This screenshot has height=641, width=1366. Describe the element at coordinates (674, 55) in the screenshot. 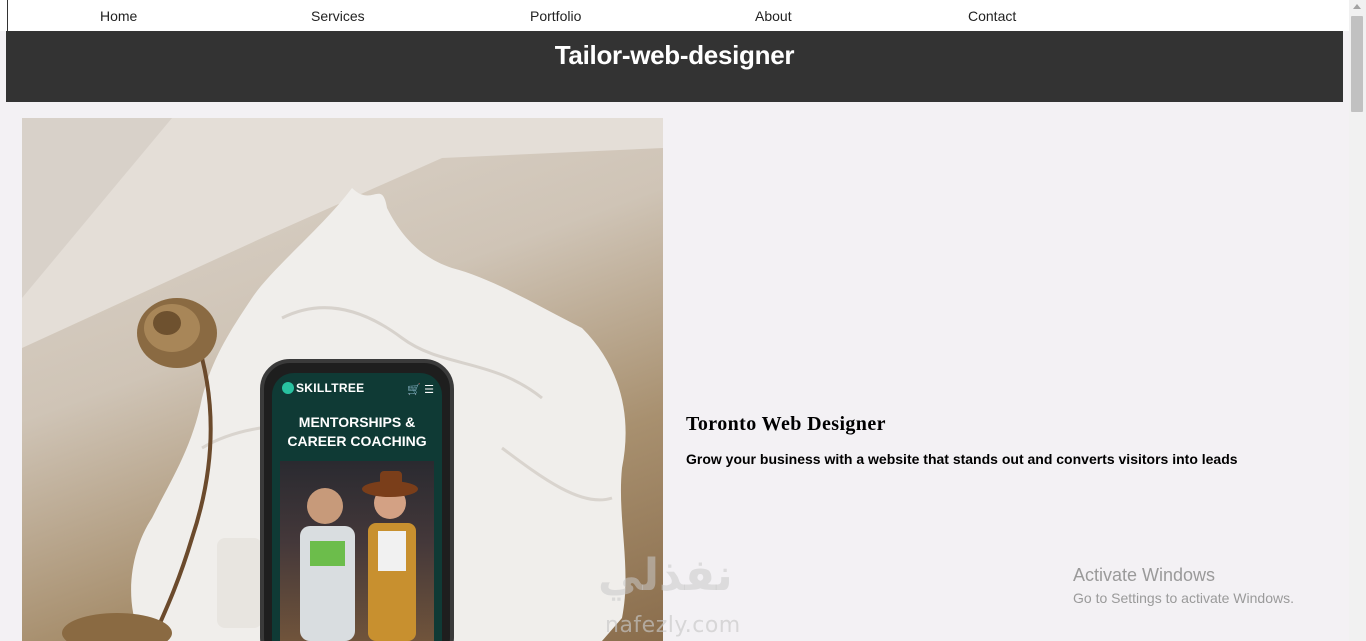

I see `site-title: Tailor-web-designer` at that location.